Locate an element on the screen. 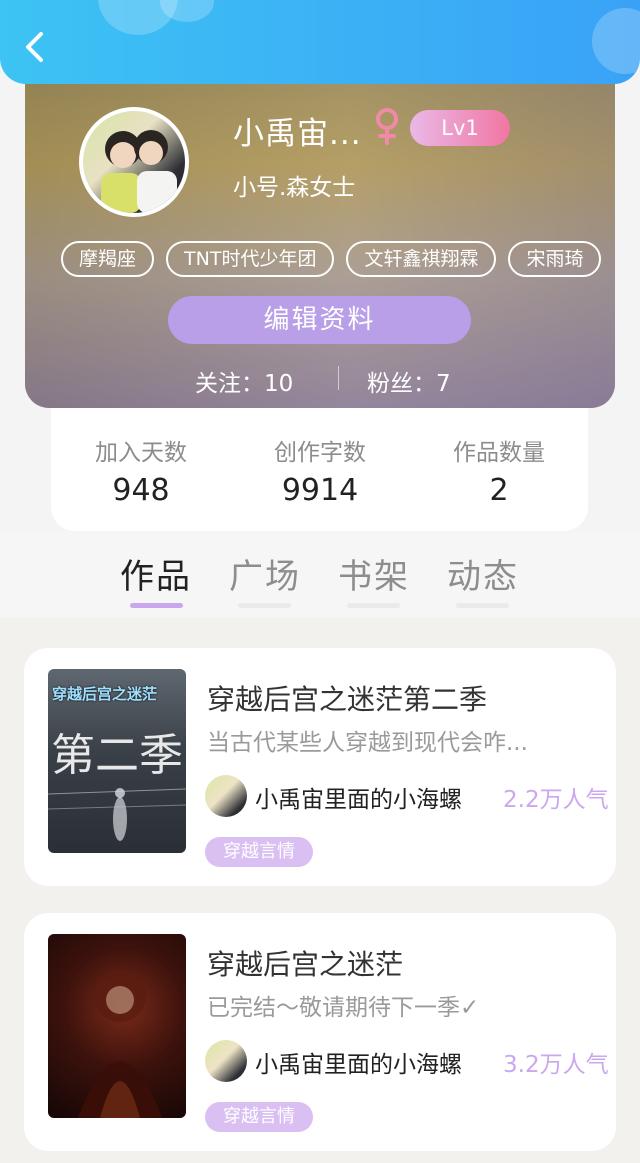 The height and width of the screenshot is (1163, 640). fans-count: 粉丝：7 is located at coordinates (409, 381).